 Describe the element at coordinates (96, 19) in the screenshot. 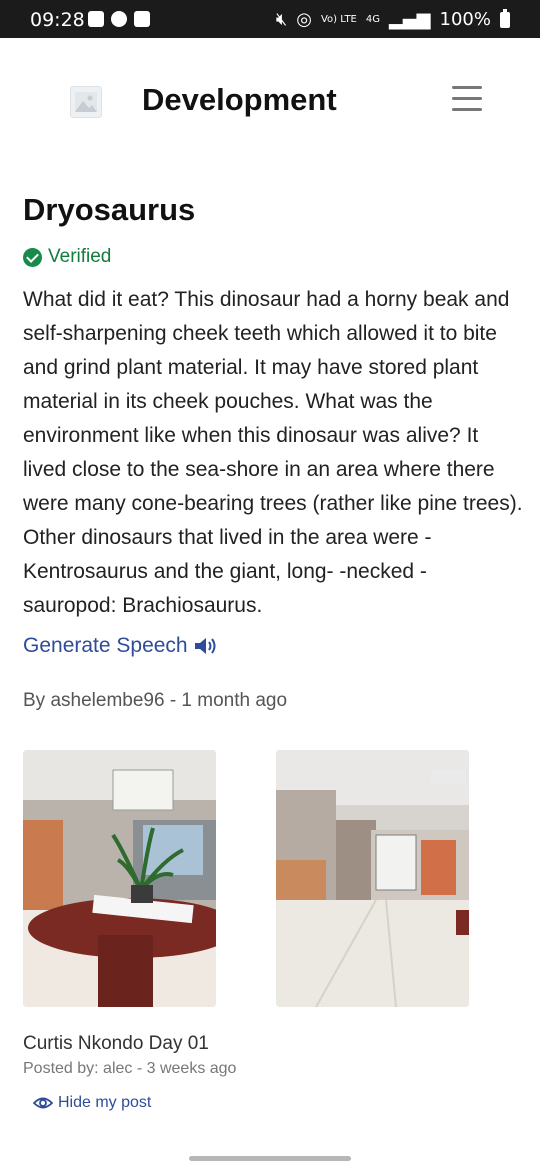

I see `gallery-notification-icon` at that location.